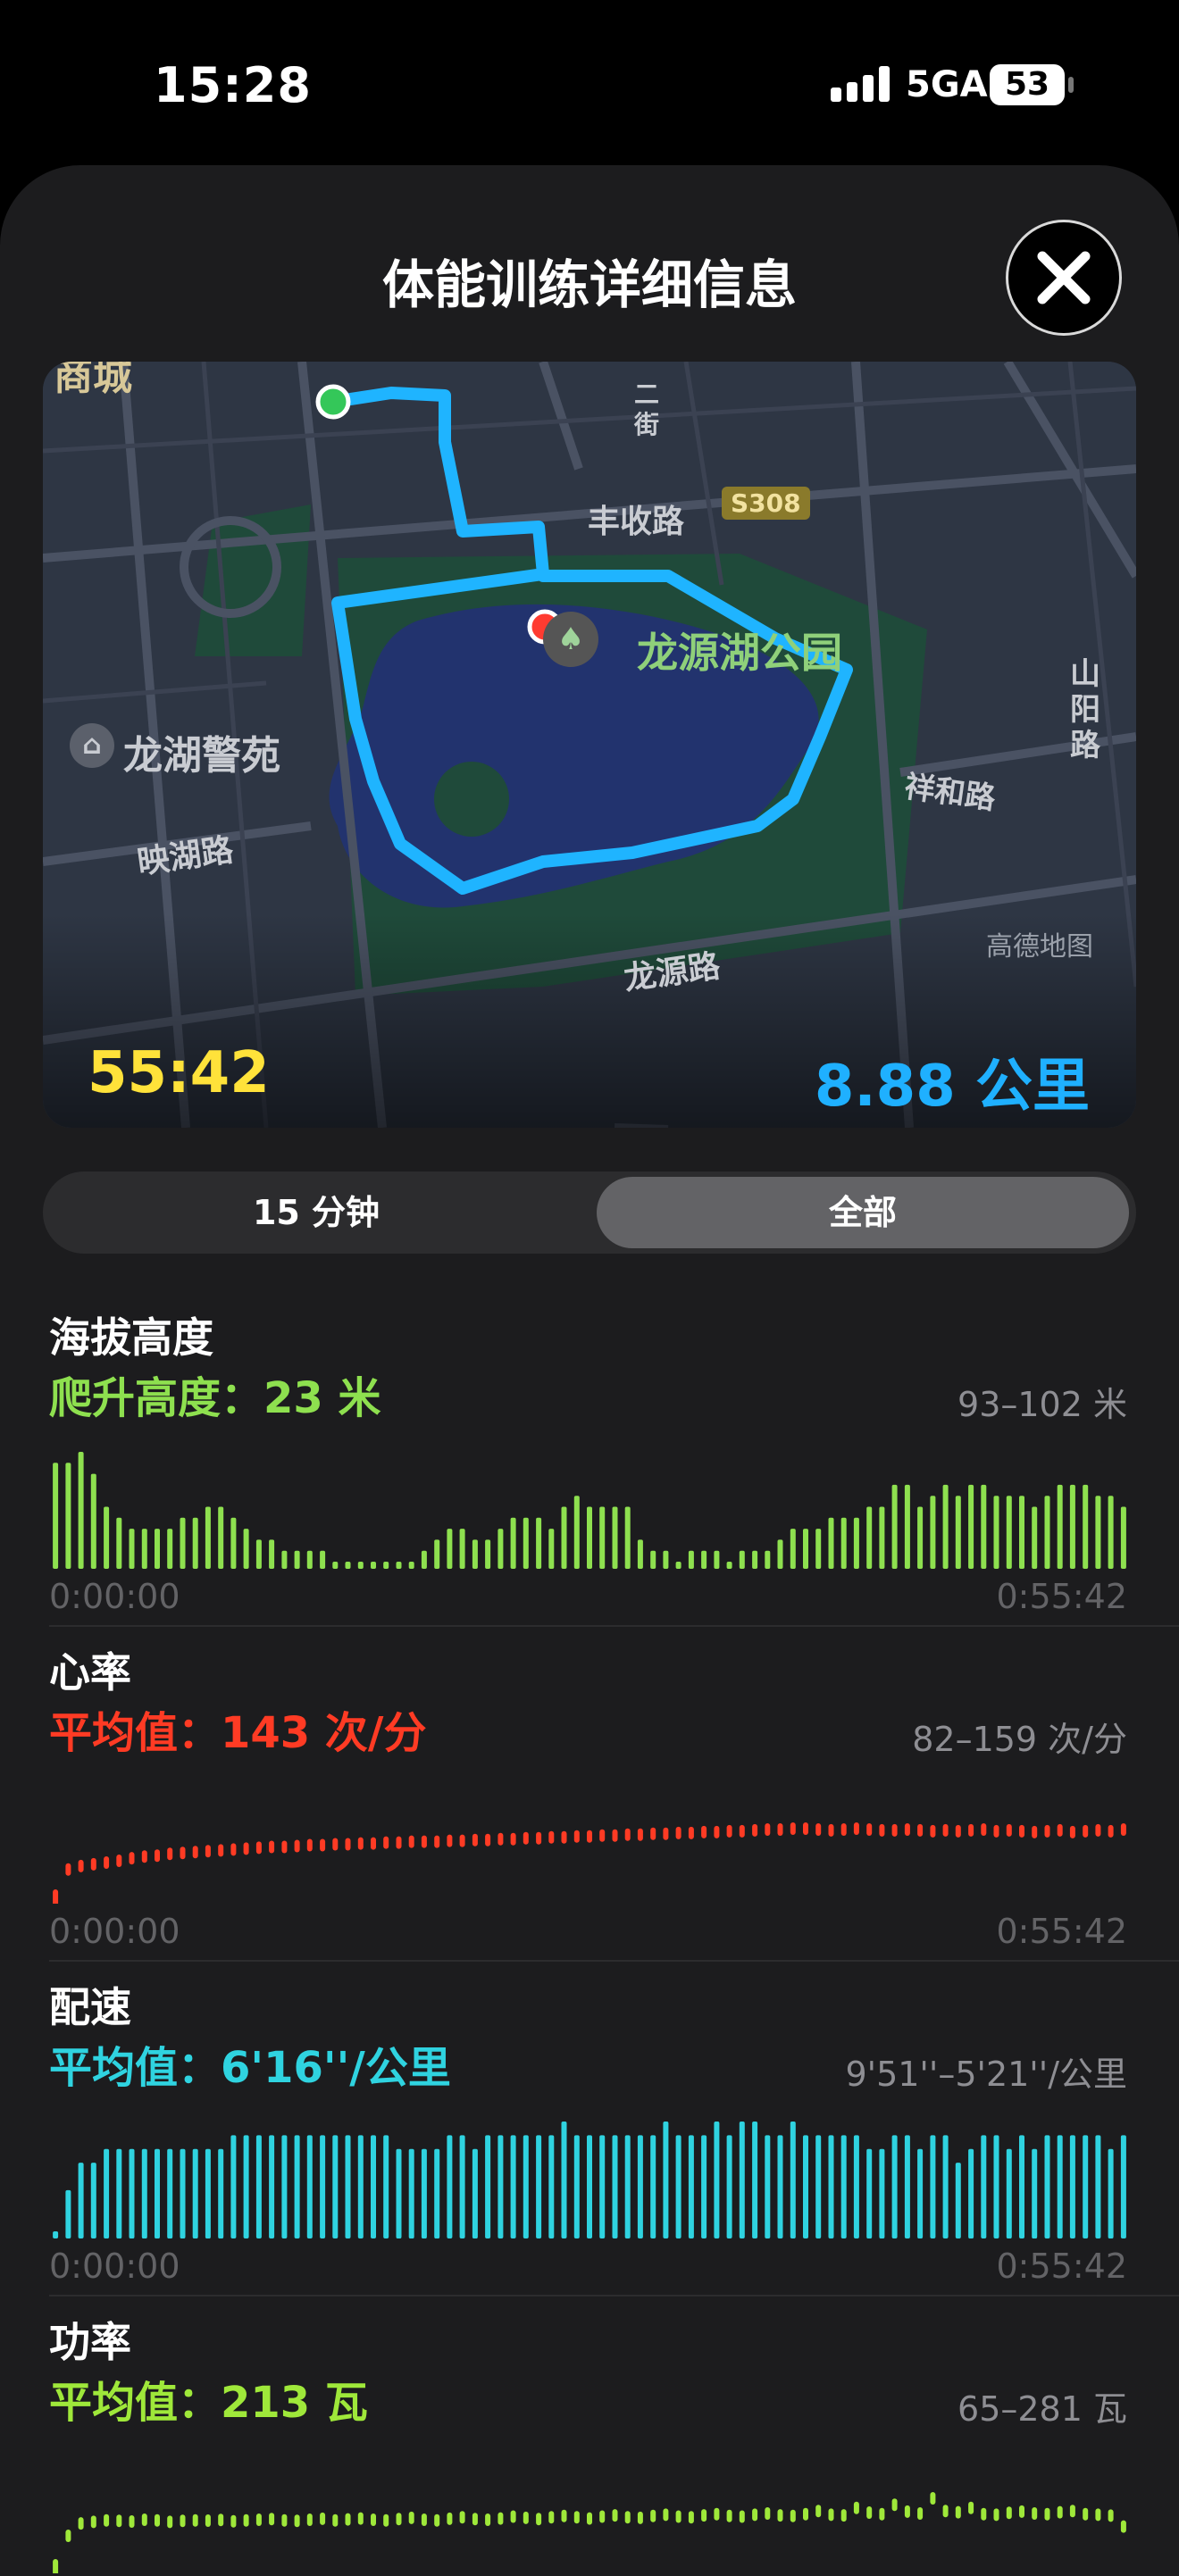  What do you see at coordinates (208, 2403) in the screenshot?
I see `metric-average: 平均值：213 瓦` at bounding box center [208, 2403].